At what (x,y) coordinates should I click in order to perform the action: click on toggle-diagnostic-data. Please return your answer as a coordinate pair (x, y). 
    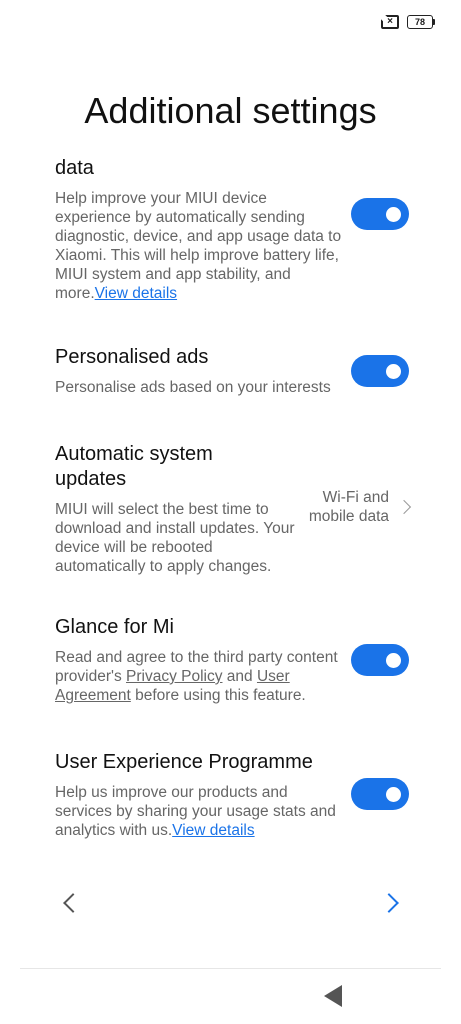
    Looking at the image, I should click on (380, 214).